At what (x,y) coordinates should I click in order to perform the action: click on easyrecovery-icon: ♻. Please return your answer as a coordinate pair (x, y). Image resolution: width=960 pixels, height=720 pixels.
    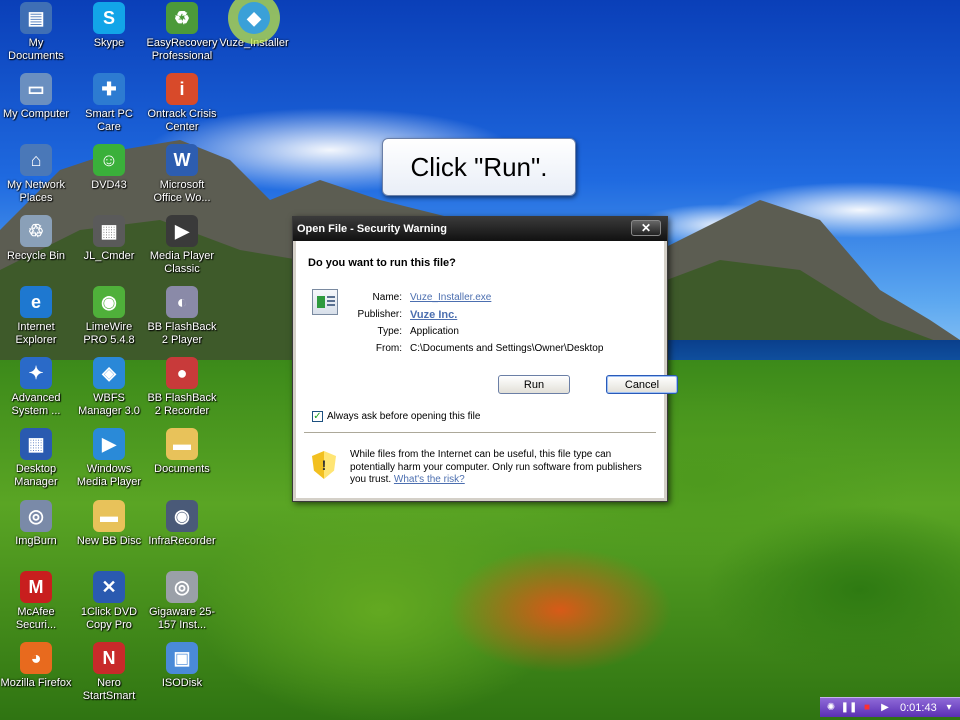
    Looking at the image, I should click on (182, 18).